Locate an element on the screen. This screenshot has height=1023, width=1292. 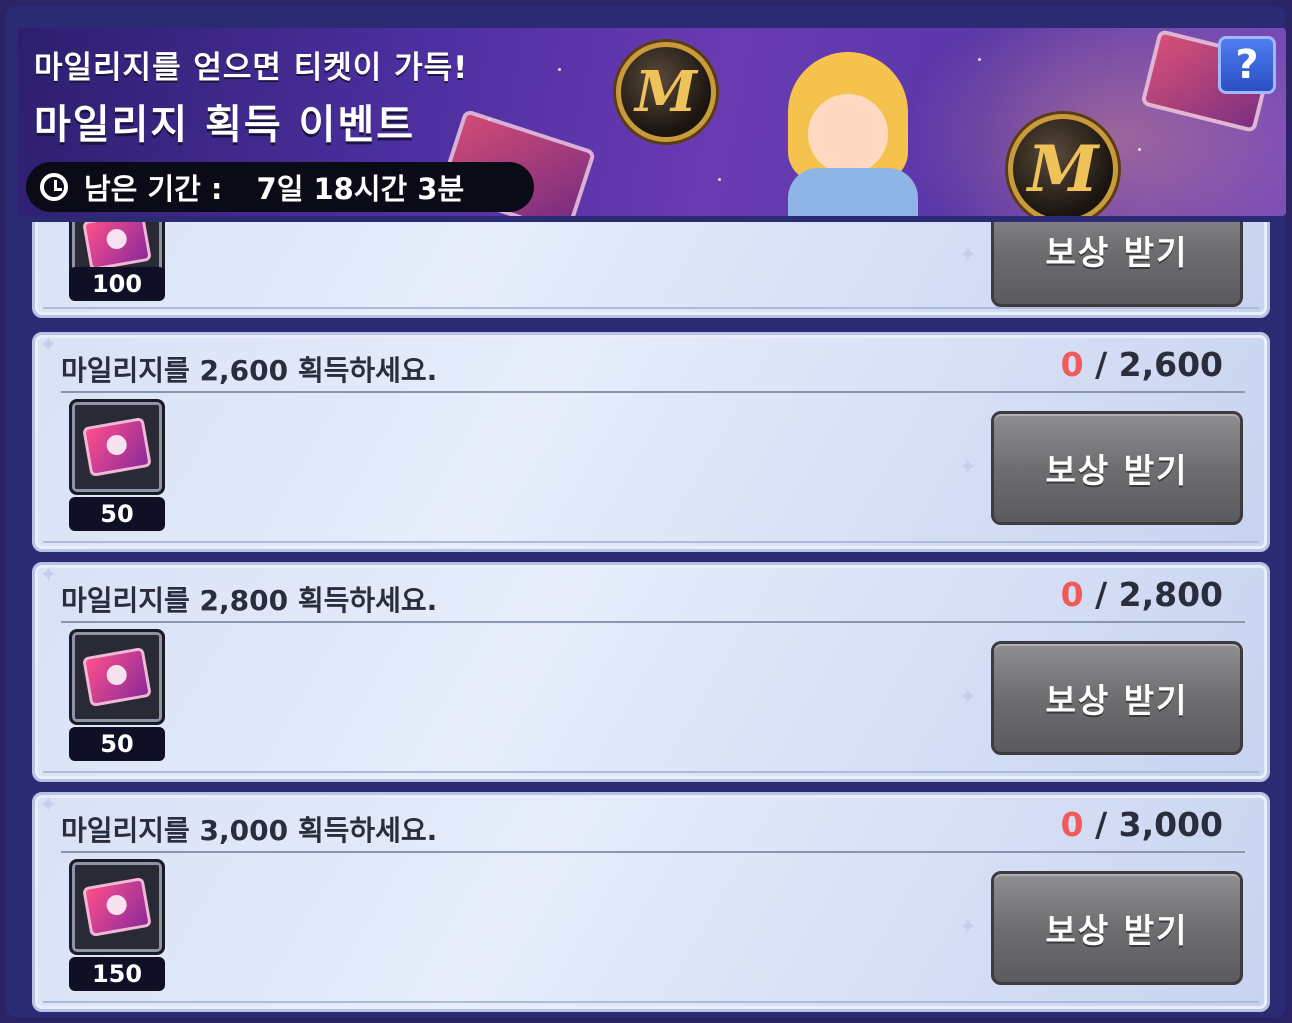
progress-target: 2,800 is located at coordinates (1170, 594).